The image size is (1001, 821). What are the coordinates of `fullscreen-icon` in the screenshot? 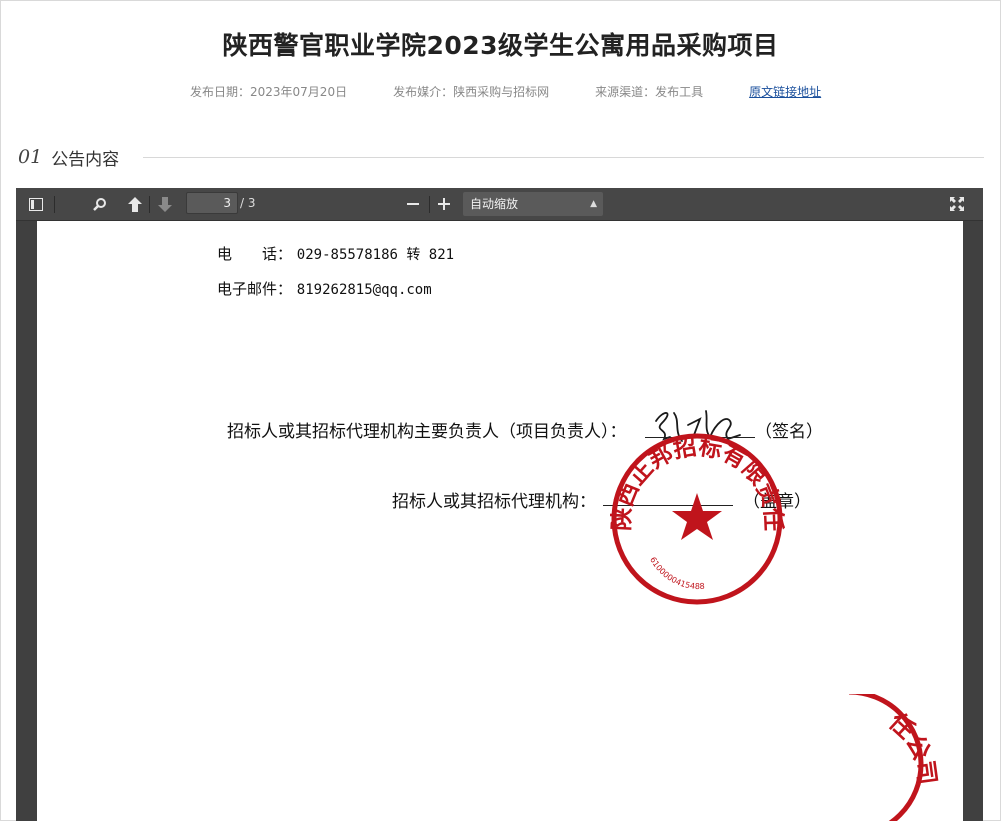 It's located at (957, 204).